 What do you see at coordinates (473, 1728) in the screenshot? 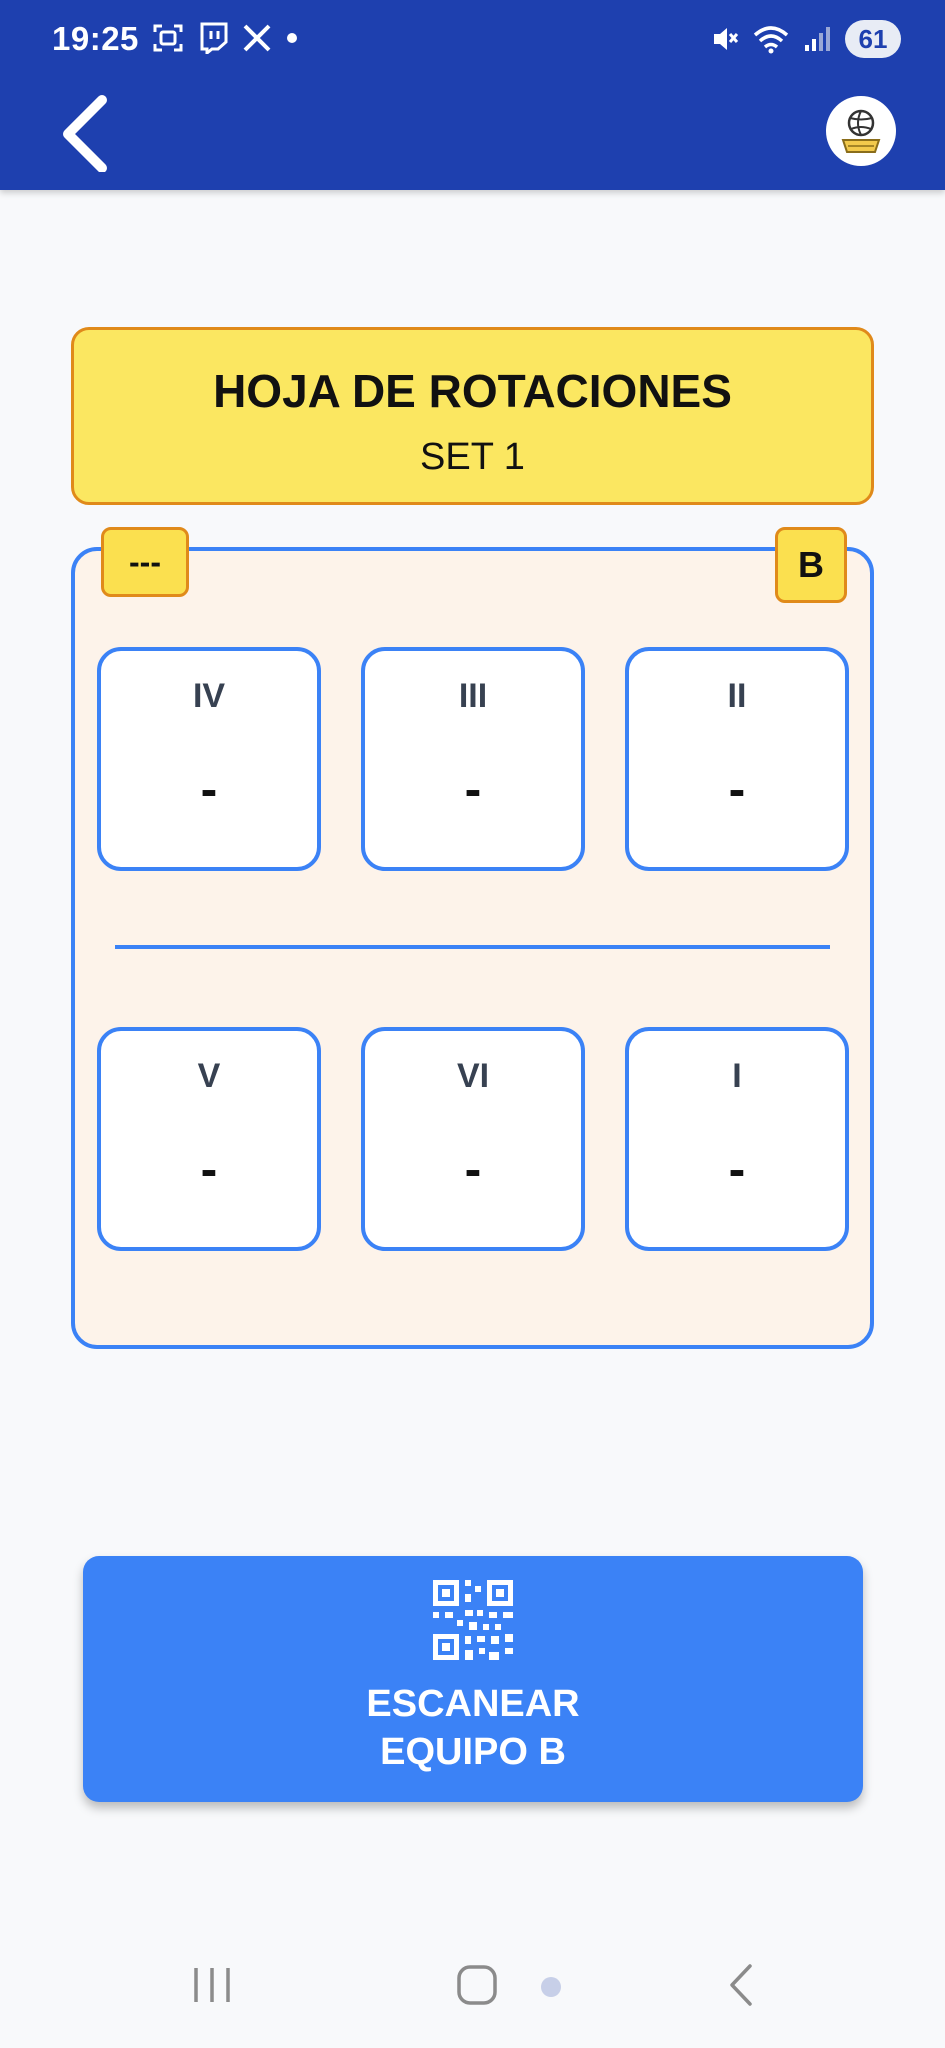
I see `scan-button-label: ESCANEAR EQUIPO B` at bounding box center [473, 1728].